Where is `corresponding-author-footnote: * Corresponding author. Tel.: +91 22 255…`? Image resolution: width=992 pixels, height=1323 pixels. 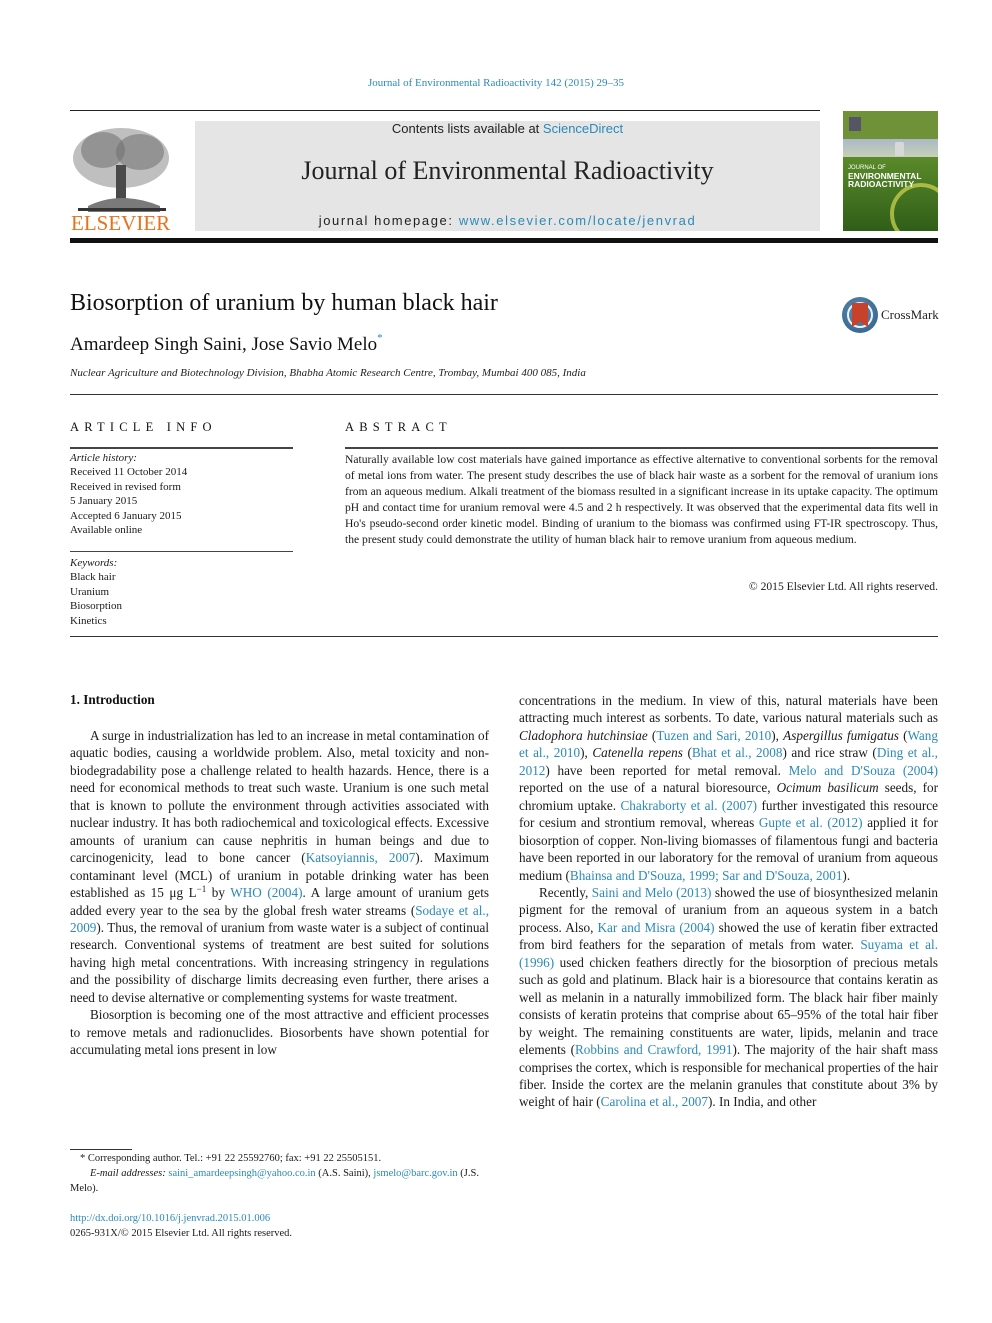
corresponding-author-footnote: * Corresponding author. Tel.: +91 22 255… is located at coordinates (231, 1158).